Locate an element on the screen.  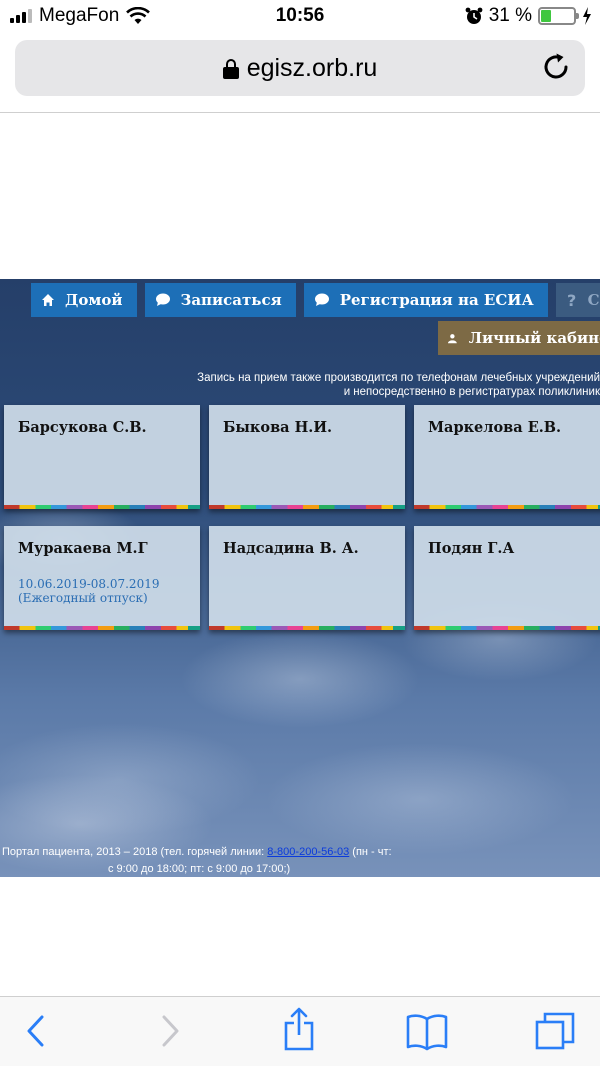
back-icon is located at coordinates (36, 1031).